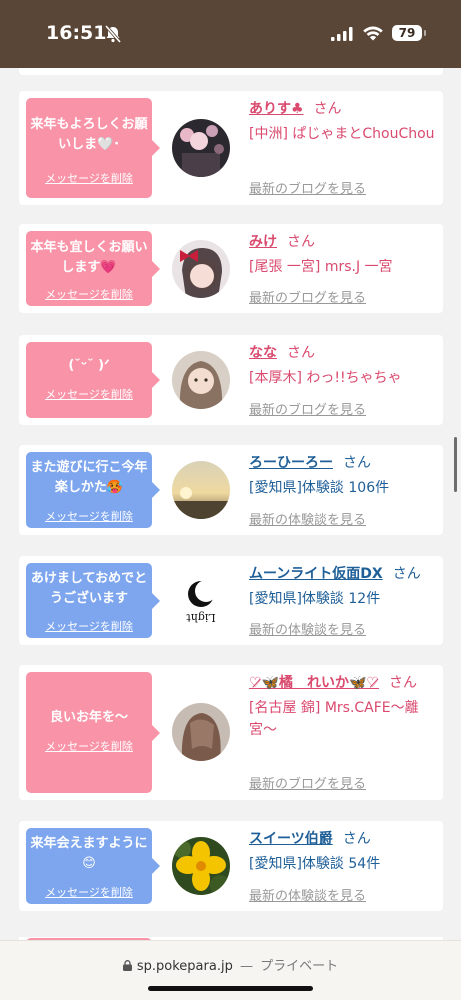 Image resolution: width=461 pixels, height=1000 pixels. Describe the element at coordinates (88, 717) in the screenshot. I see `message-text: 良いお年を〜` at that location.